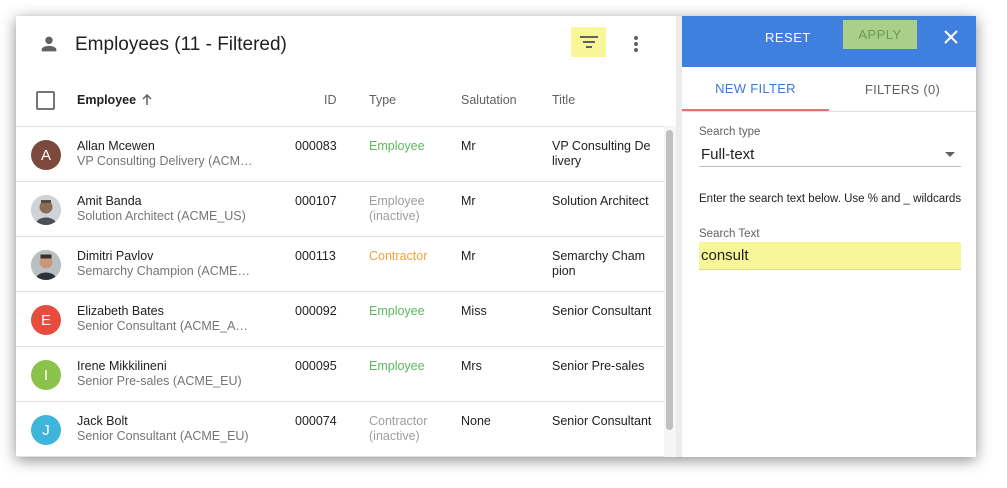  I want to click on employee-id: 000095, so click(316, 366).